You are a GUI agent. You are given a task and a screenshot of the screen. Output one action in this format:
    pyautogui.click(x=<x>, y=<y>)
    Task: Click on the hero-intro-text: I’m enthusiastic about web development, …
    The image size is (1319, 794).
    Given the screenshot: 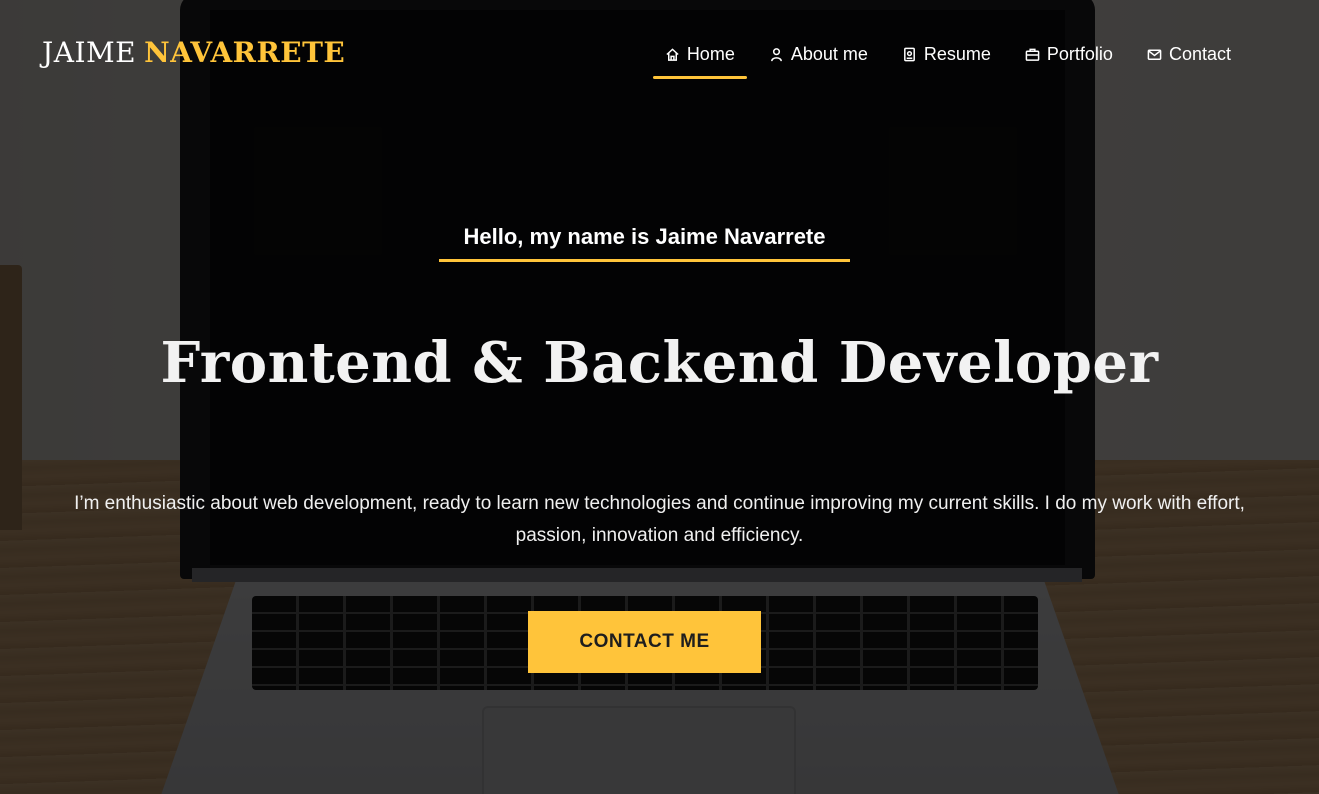 What is the action you would take?
    pyautogui.click(x=659, y=519)
    